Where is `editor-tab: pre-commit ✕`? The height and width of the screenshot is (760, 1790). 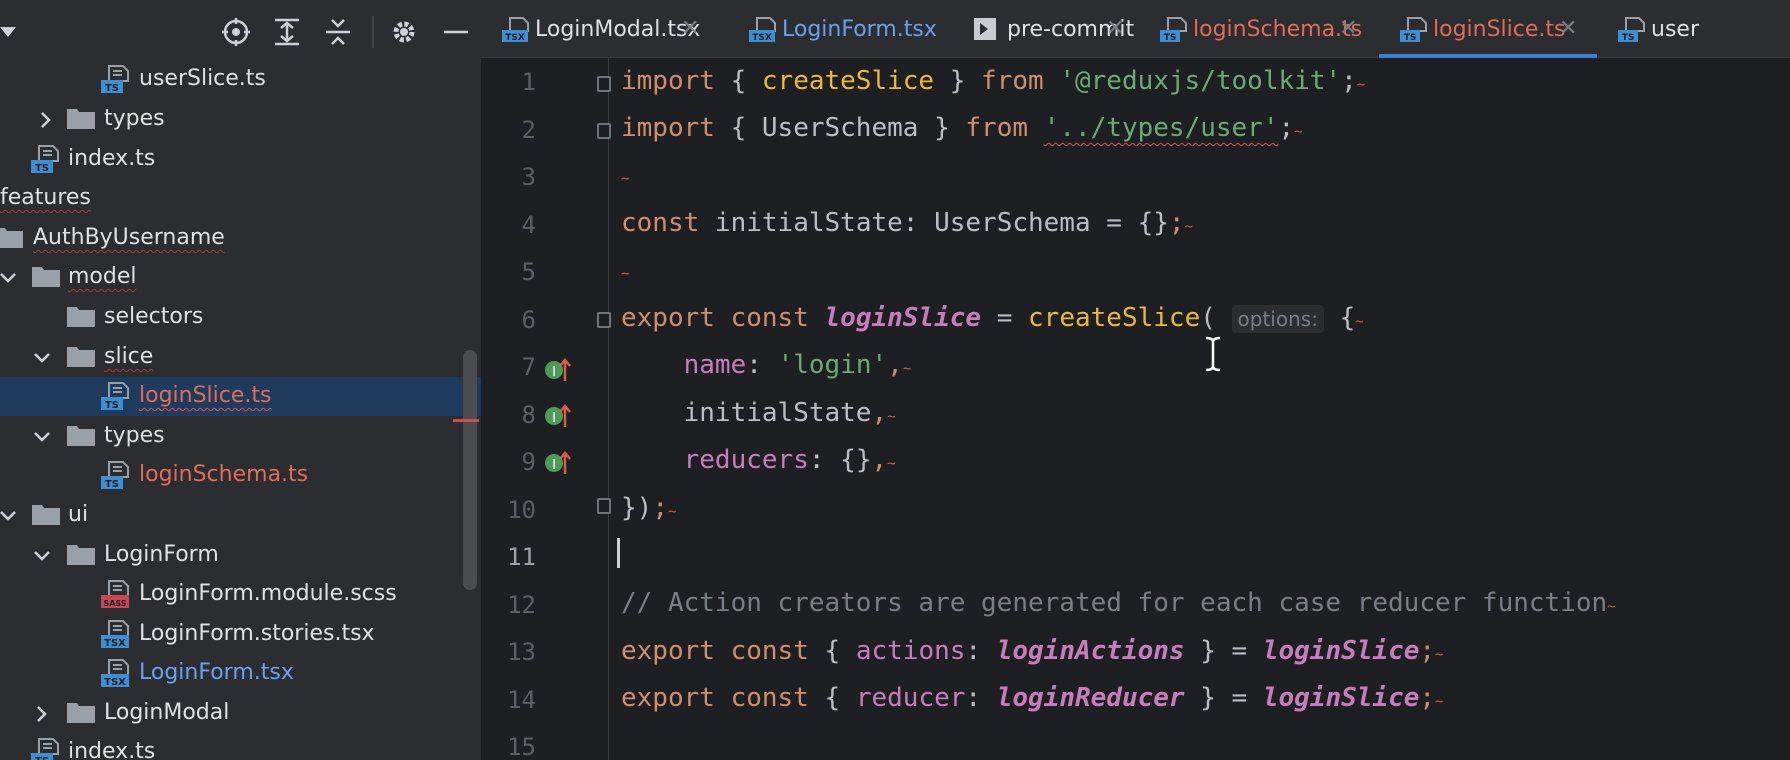
editor-tab: pre-commit ✕ is located at coordinates (1046, 29).